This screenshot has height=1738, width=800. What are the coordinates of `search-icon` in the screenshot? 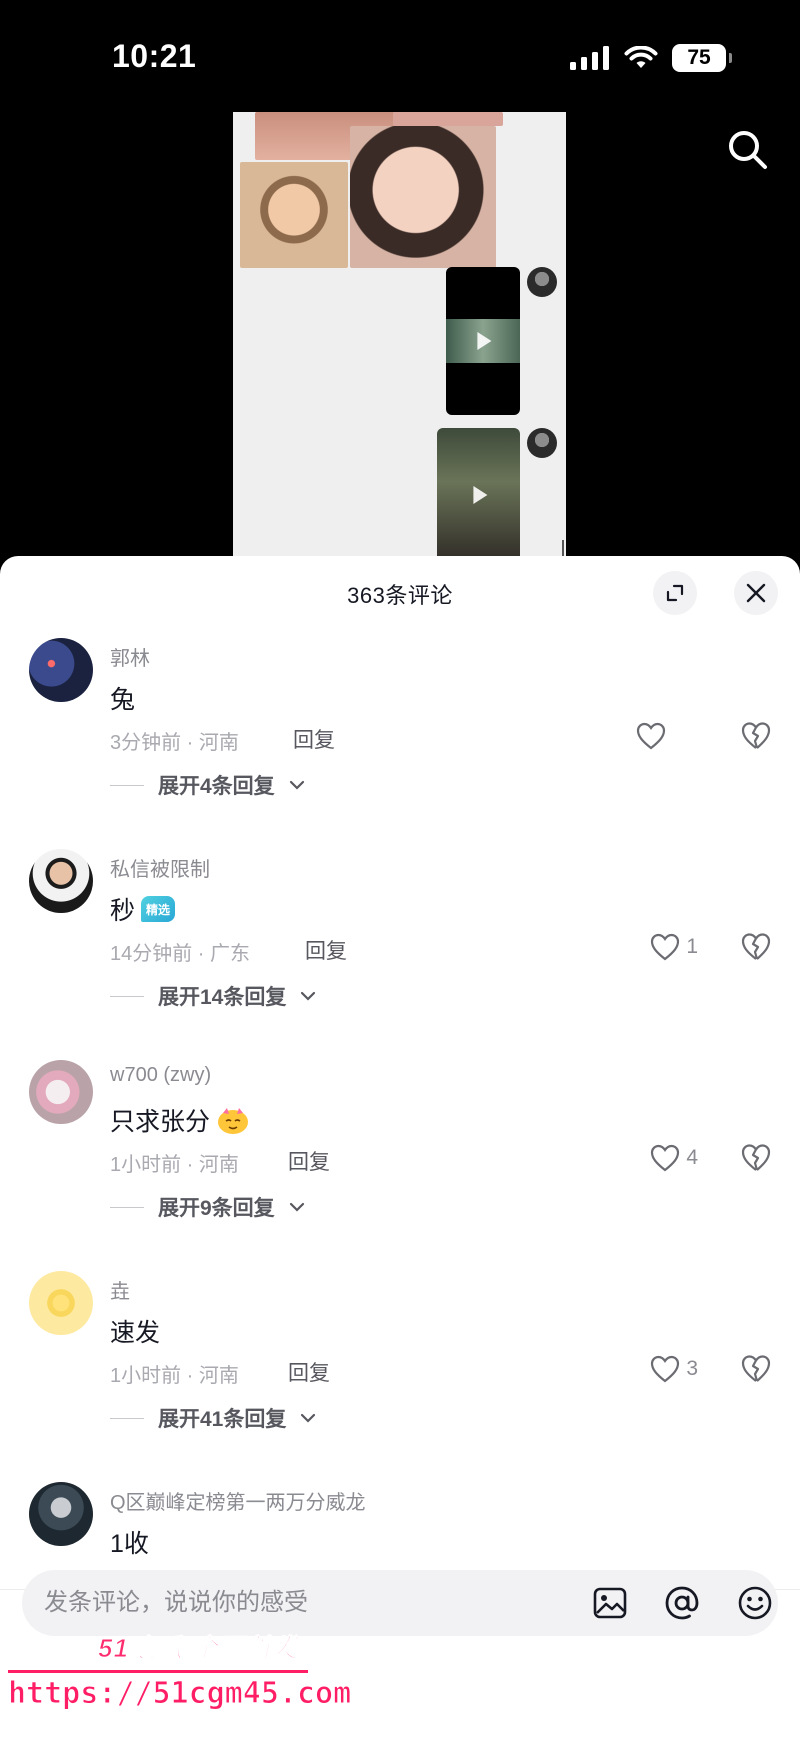 It's located at (748, 150).